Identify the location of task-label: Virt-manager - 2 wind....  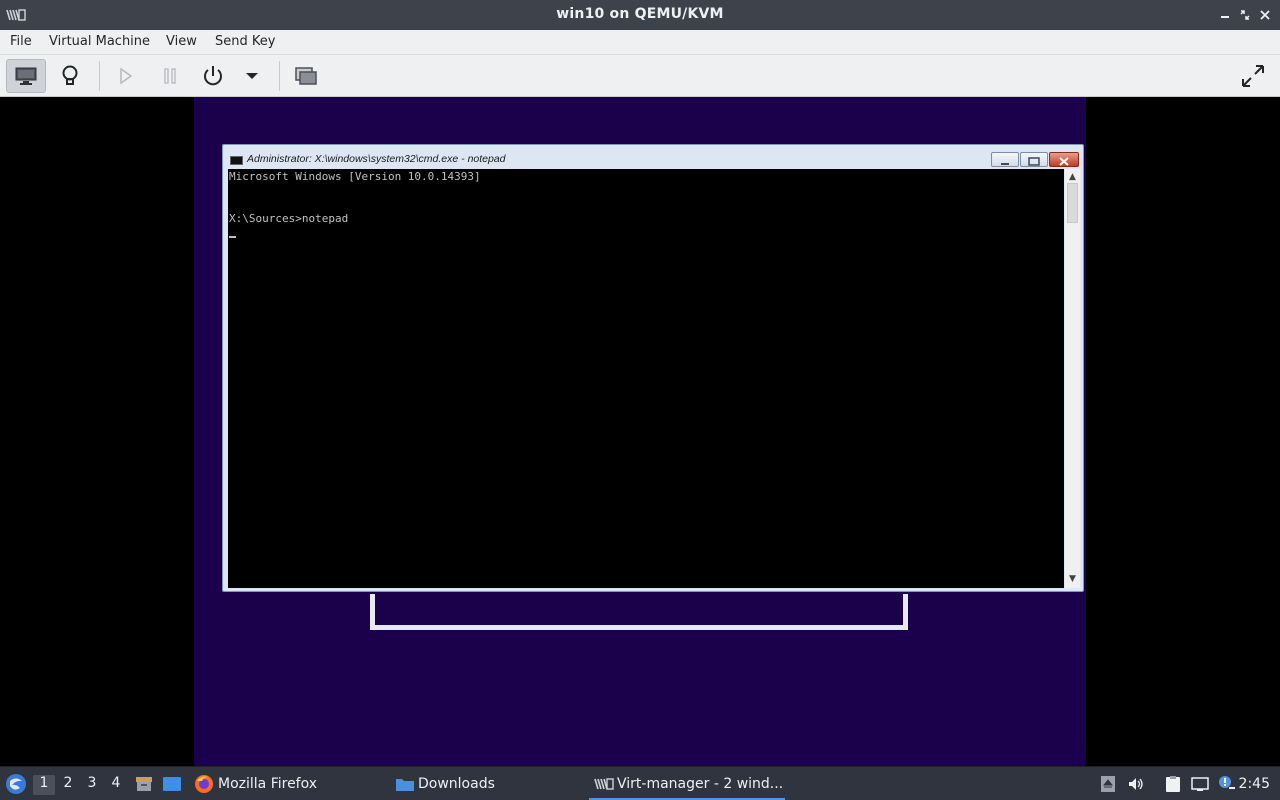
(700, 784).